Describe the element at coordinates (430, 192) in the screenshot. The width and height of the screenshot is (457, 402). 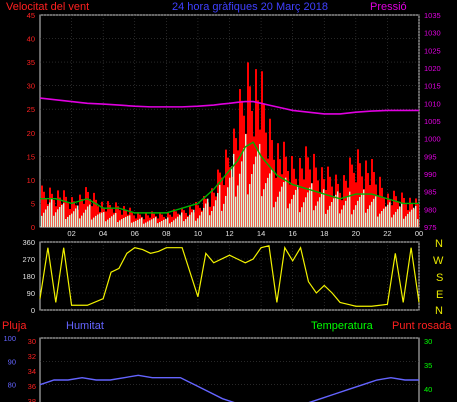
I see `pressure-tick: 985` at that location.